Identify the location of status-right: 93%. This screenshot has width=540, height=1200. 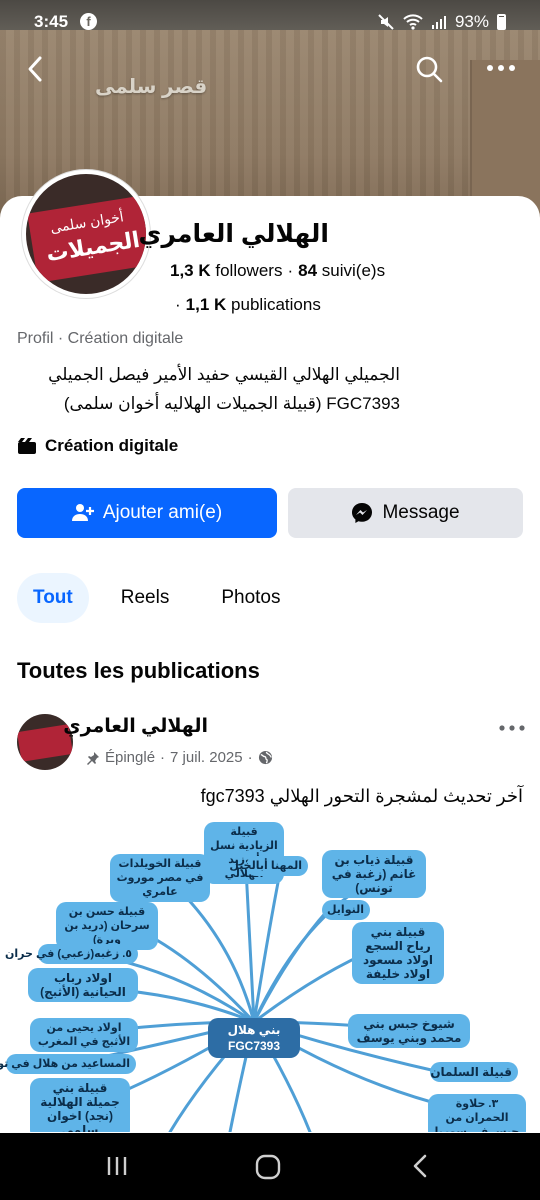
(441, 22).